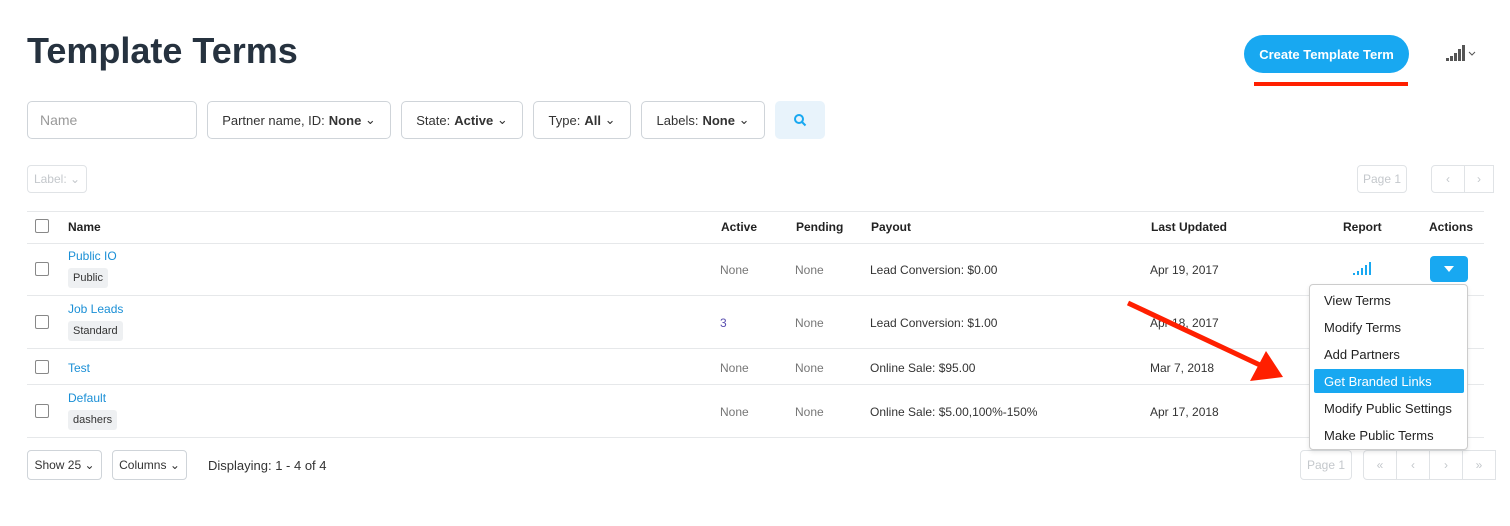  Describe the element at coordinates (88, 278) in the screenshot. I see `term-tag: Public` at that location.